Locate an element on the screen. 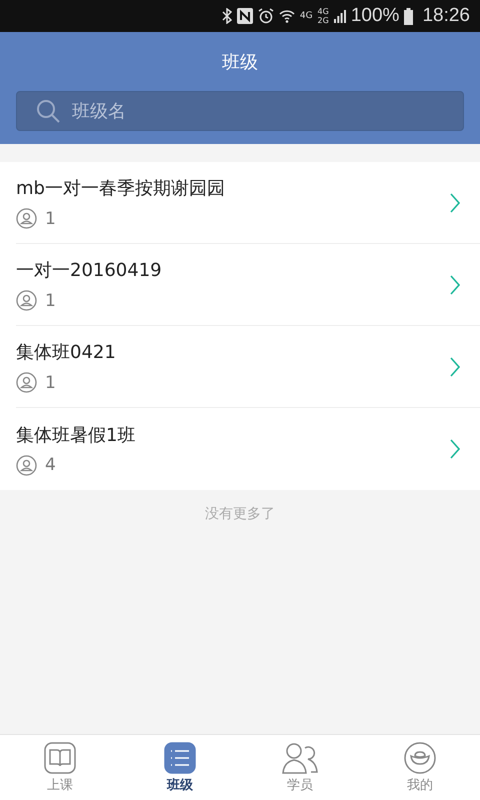  page-title: 班级 is located at coordinates (240, 63).